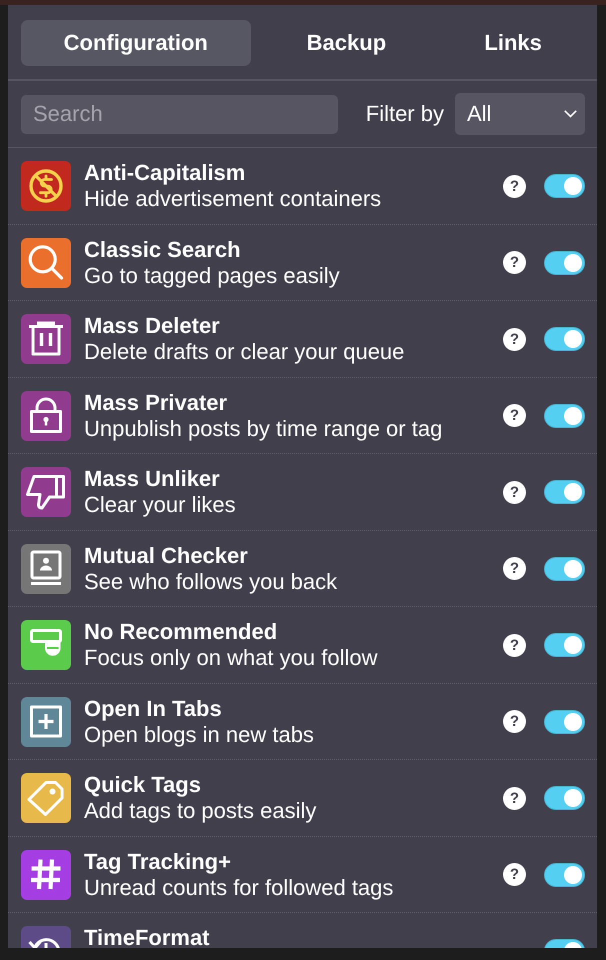 Image resolution: width=606 pixels, height=960 pixels. Describe the element at coordinates (160, 504) in the screenshot. I see `feature-description: Clear your likes` at that location.